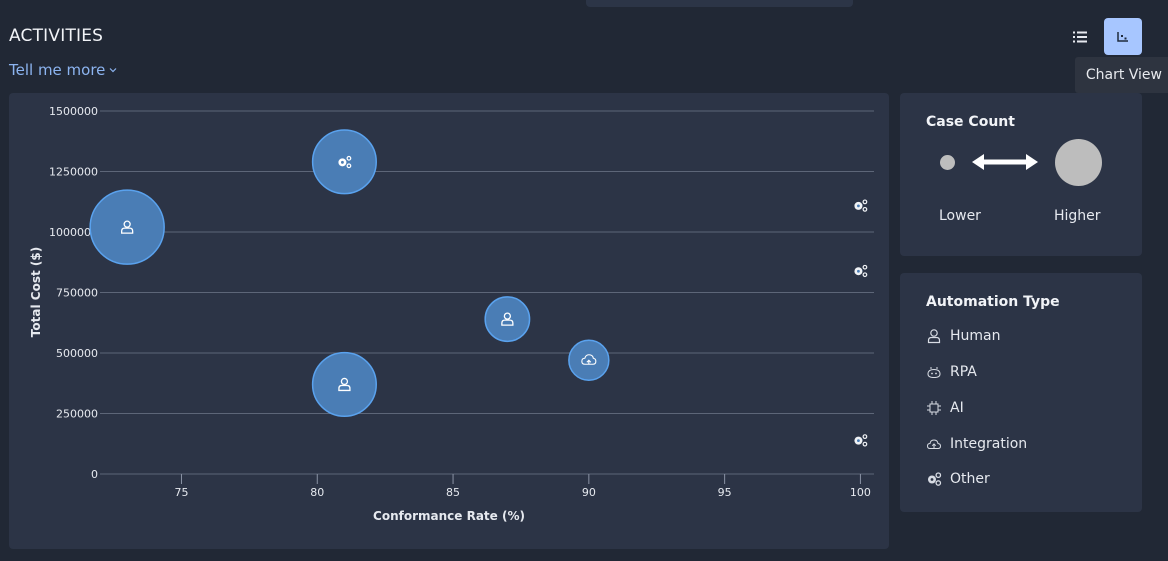 This screenshot has width=1168, height=561. Describe the element at coordinates (36, 292) in the screenshot. I see `y-axis-label: Total Cost ($)` at that location.